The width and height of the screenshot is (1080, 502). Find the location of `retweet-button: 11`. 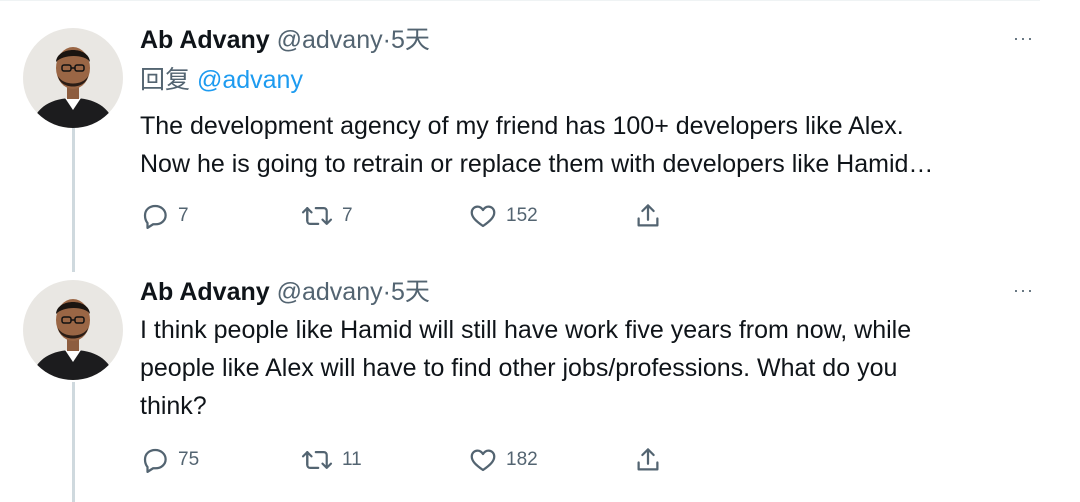

retweet-button: 11 is located at coordinates (331, 460).